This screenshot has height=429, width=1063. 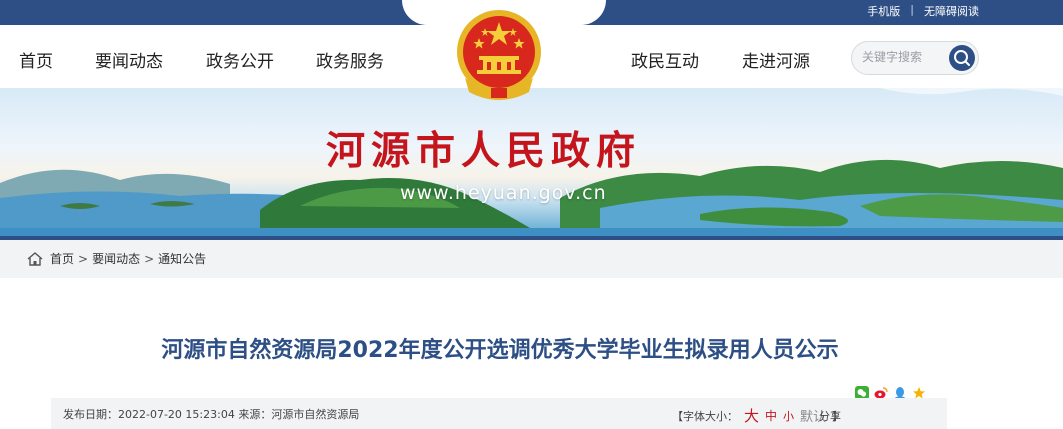 I want to click on search-icon, so click(x=962, y=58).